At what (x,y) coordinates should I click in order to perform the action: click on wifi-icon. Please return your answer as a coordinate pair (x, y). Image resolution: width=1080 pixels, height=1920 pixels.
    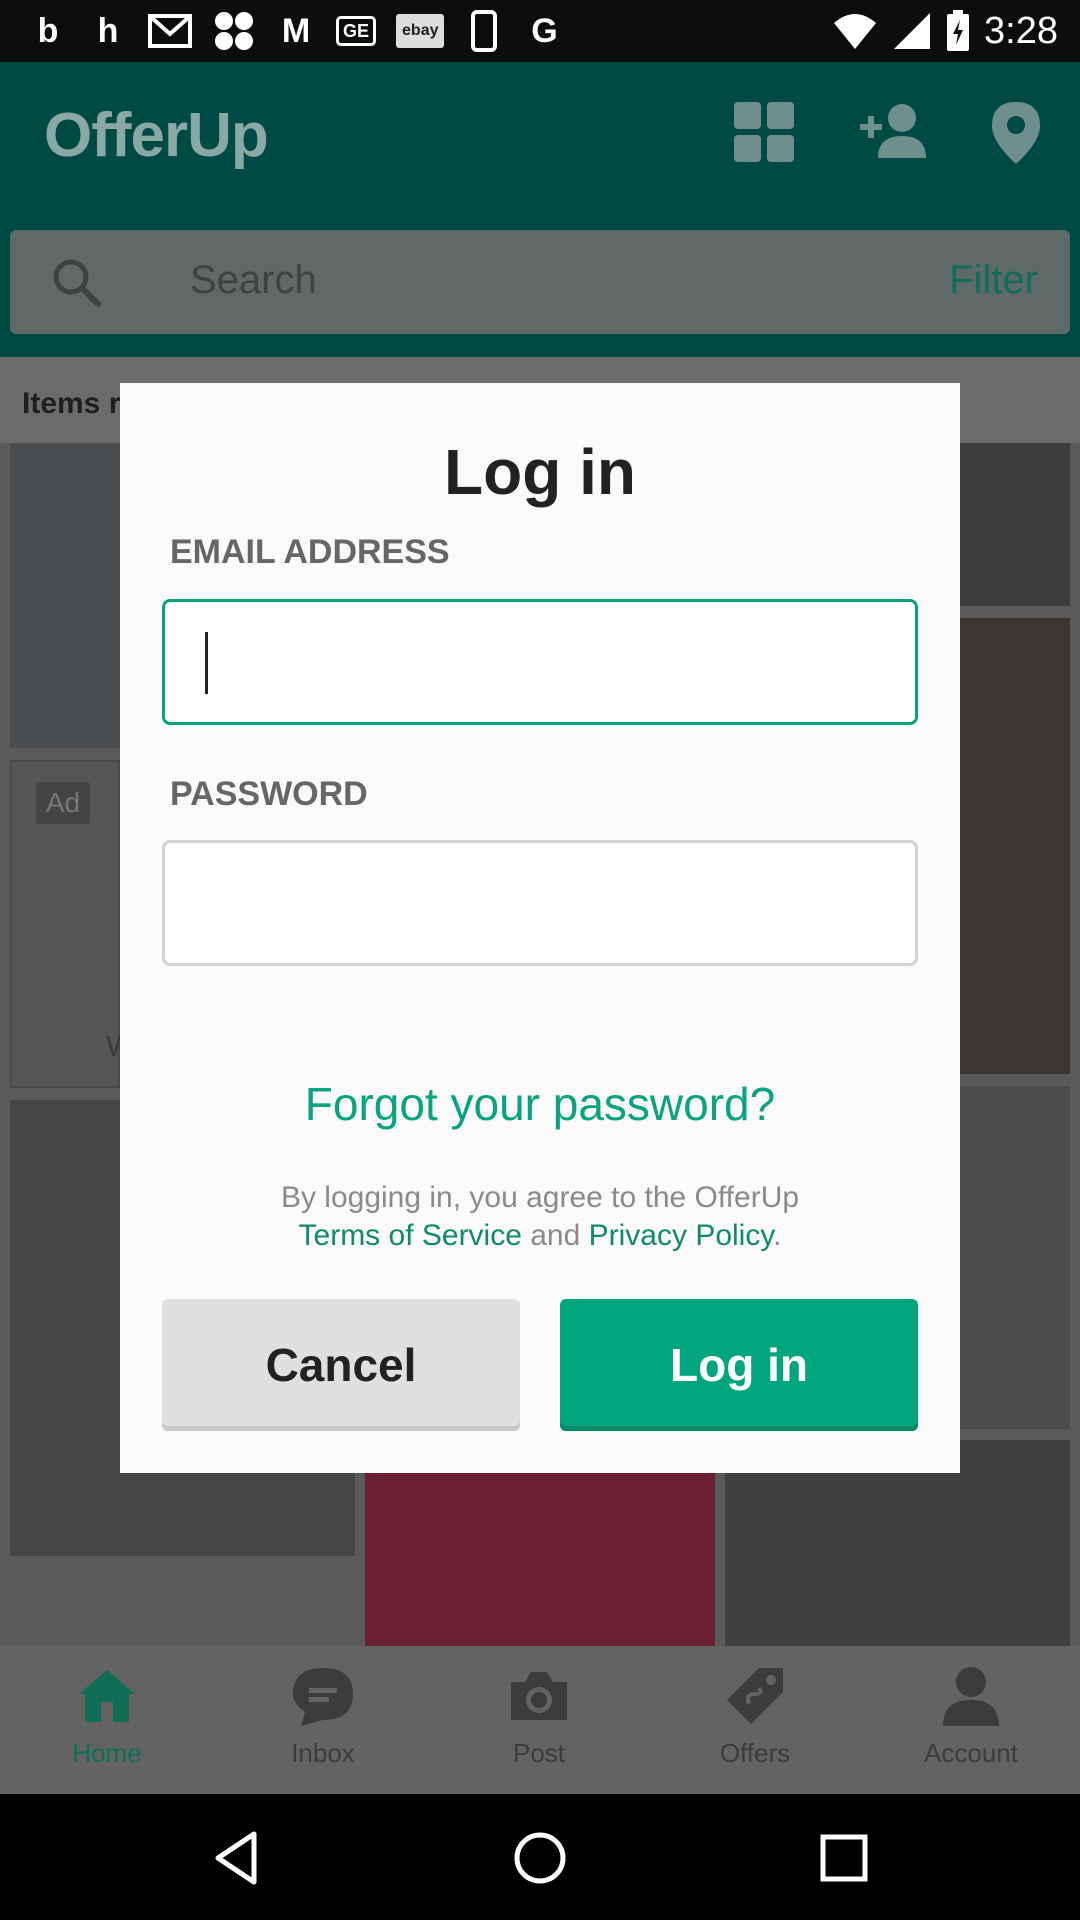
    Looking at the image, I should click on (855, 31).